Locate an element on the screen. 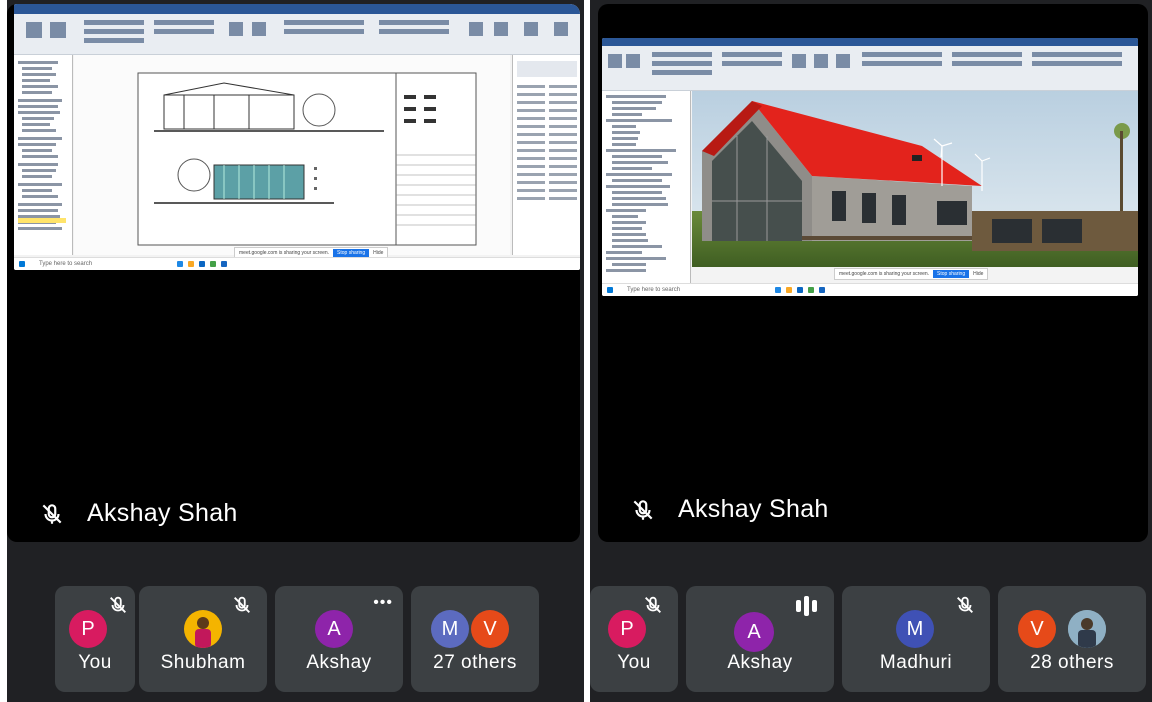 Image resolution: width=1152 pixels, height=702 pixels. 3d-render-view is located at coordinates (915, 179).